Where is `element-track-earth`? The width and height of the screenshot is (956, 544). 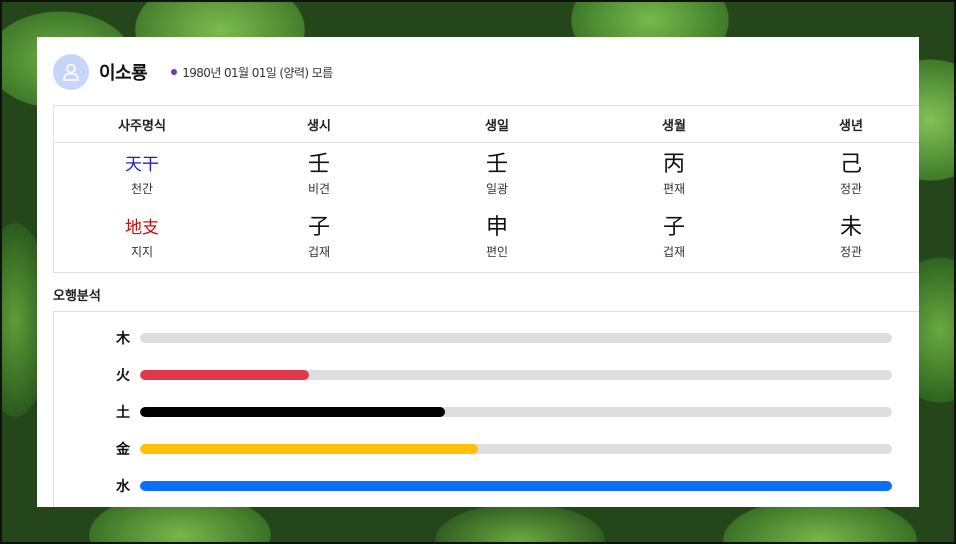
element-track-earth is located at coordinates (516, 412).